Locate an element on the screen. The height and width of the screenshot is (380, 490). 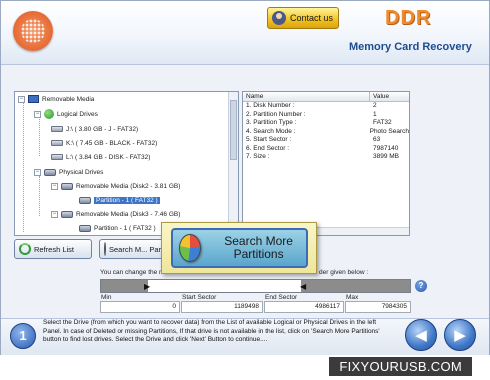
back-button: ◀ is located at coordinates (421, 335).